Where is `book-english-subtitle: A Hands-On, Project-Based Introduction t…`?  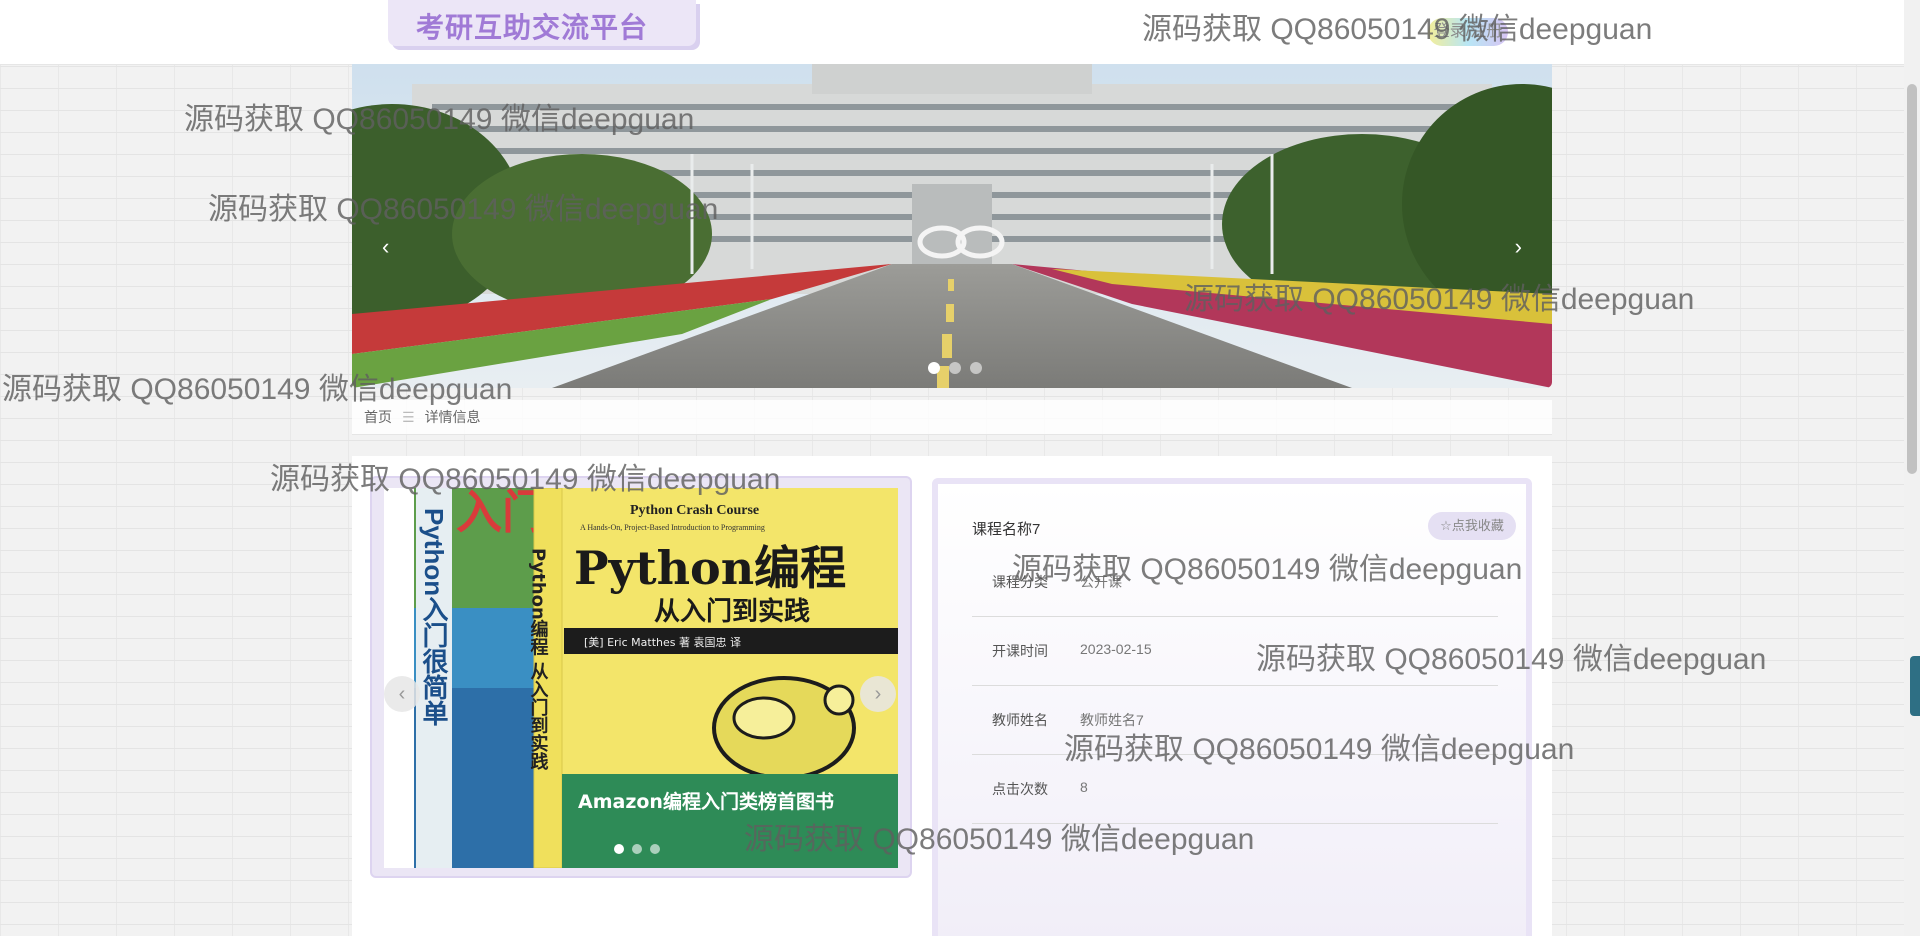
book-english-subtitle: A Hands-On, Project-Based Introduction t… is located at coordinates (672, 527).